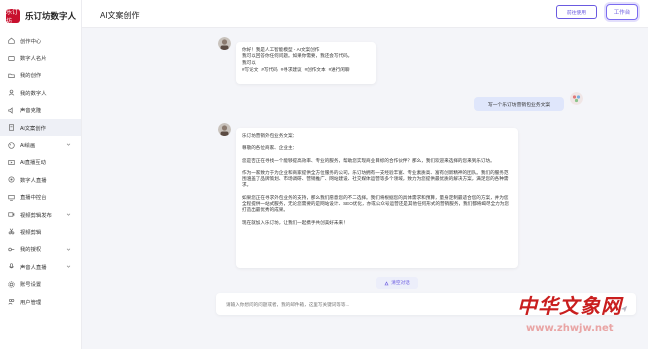 The height and width of the screenshot is (349, 648). What do you see at coordinates (11, 145) in the screenshot?
I see `paint-icon` at bounding box center [11, 145].